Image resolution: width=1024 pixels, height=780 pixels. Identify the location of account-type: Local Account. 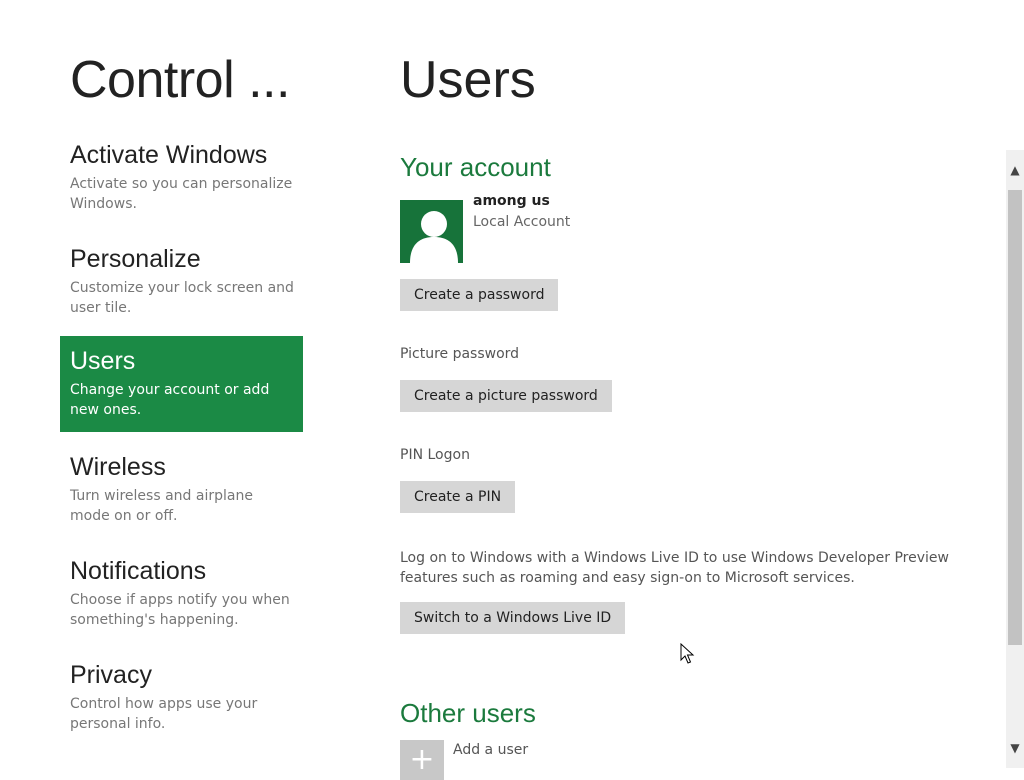
(522, 222).